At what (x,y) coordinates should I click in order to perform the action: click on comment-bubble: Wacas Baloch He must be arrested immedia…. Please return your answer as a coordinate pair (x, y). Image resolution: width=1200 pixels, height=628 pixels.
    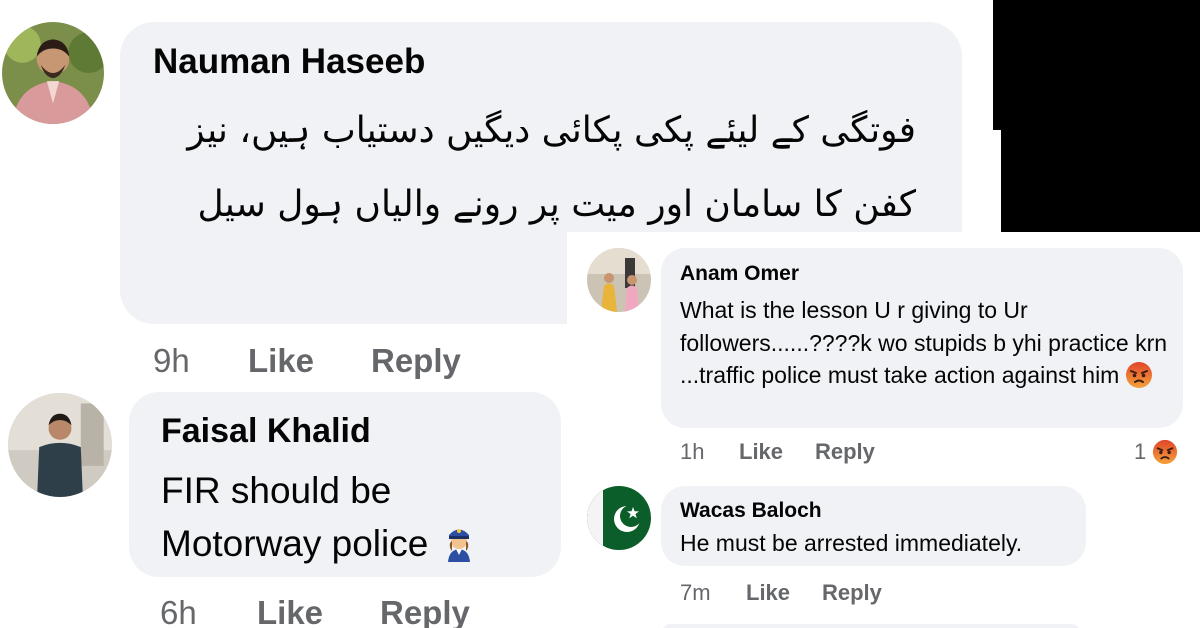
    Looking at the image, I should click on (873, 526).